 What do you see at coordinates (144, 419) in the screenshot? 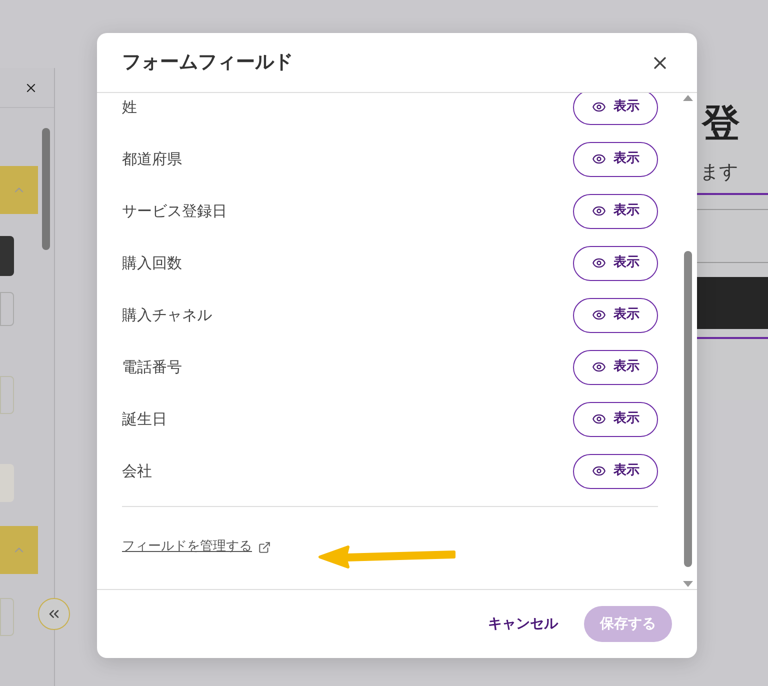
I see `field-name: 誕生日` at bounding box center [144, 419].